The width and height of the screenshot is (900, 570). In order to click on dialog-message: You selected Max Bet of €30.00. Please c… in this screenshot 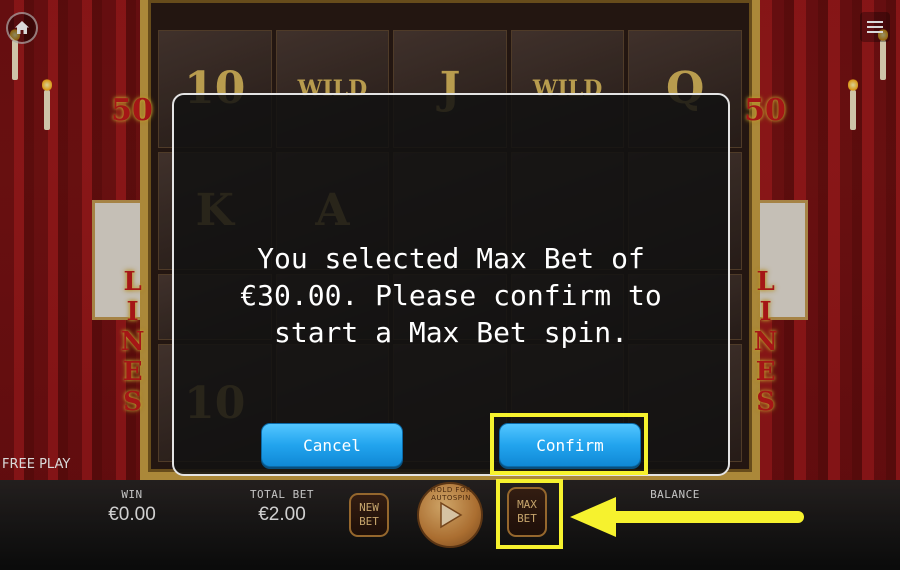, I will do `click(451, 295)`.